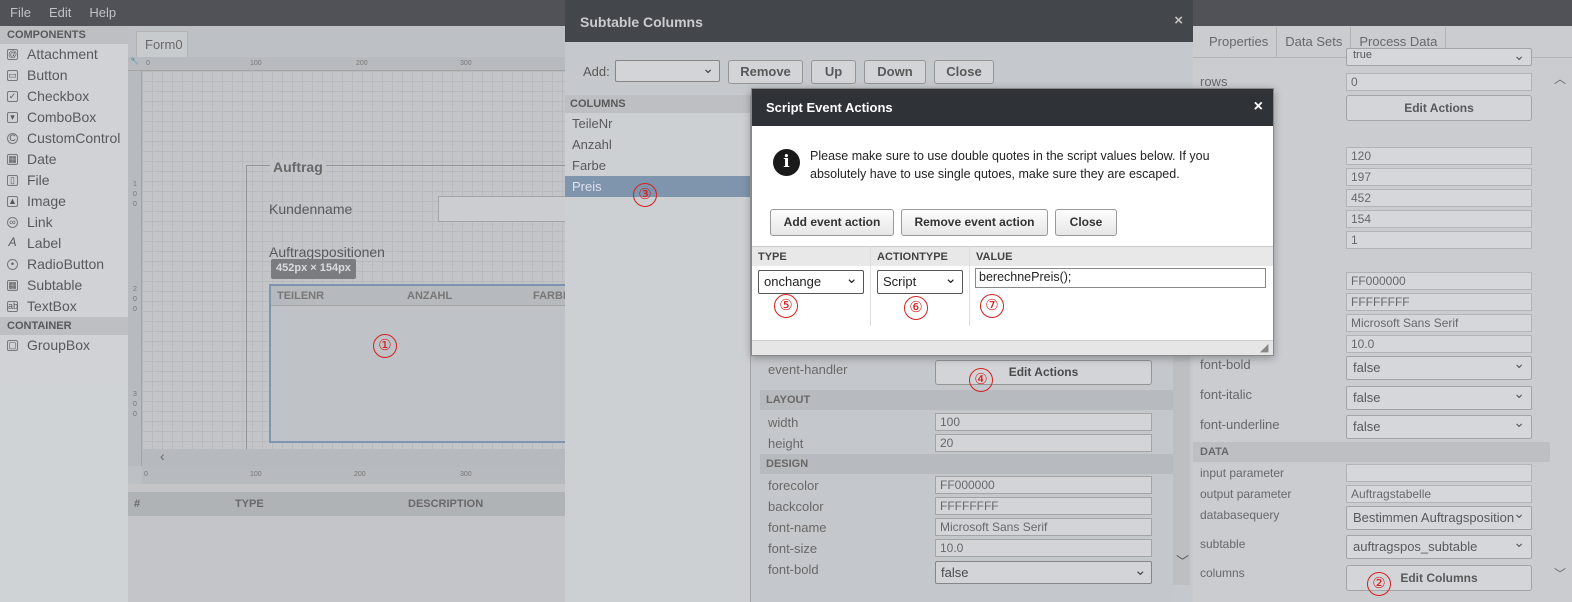 The image size is (1572, 602). I want to click on type-column-header: TYPE, so click(811, 256).